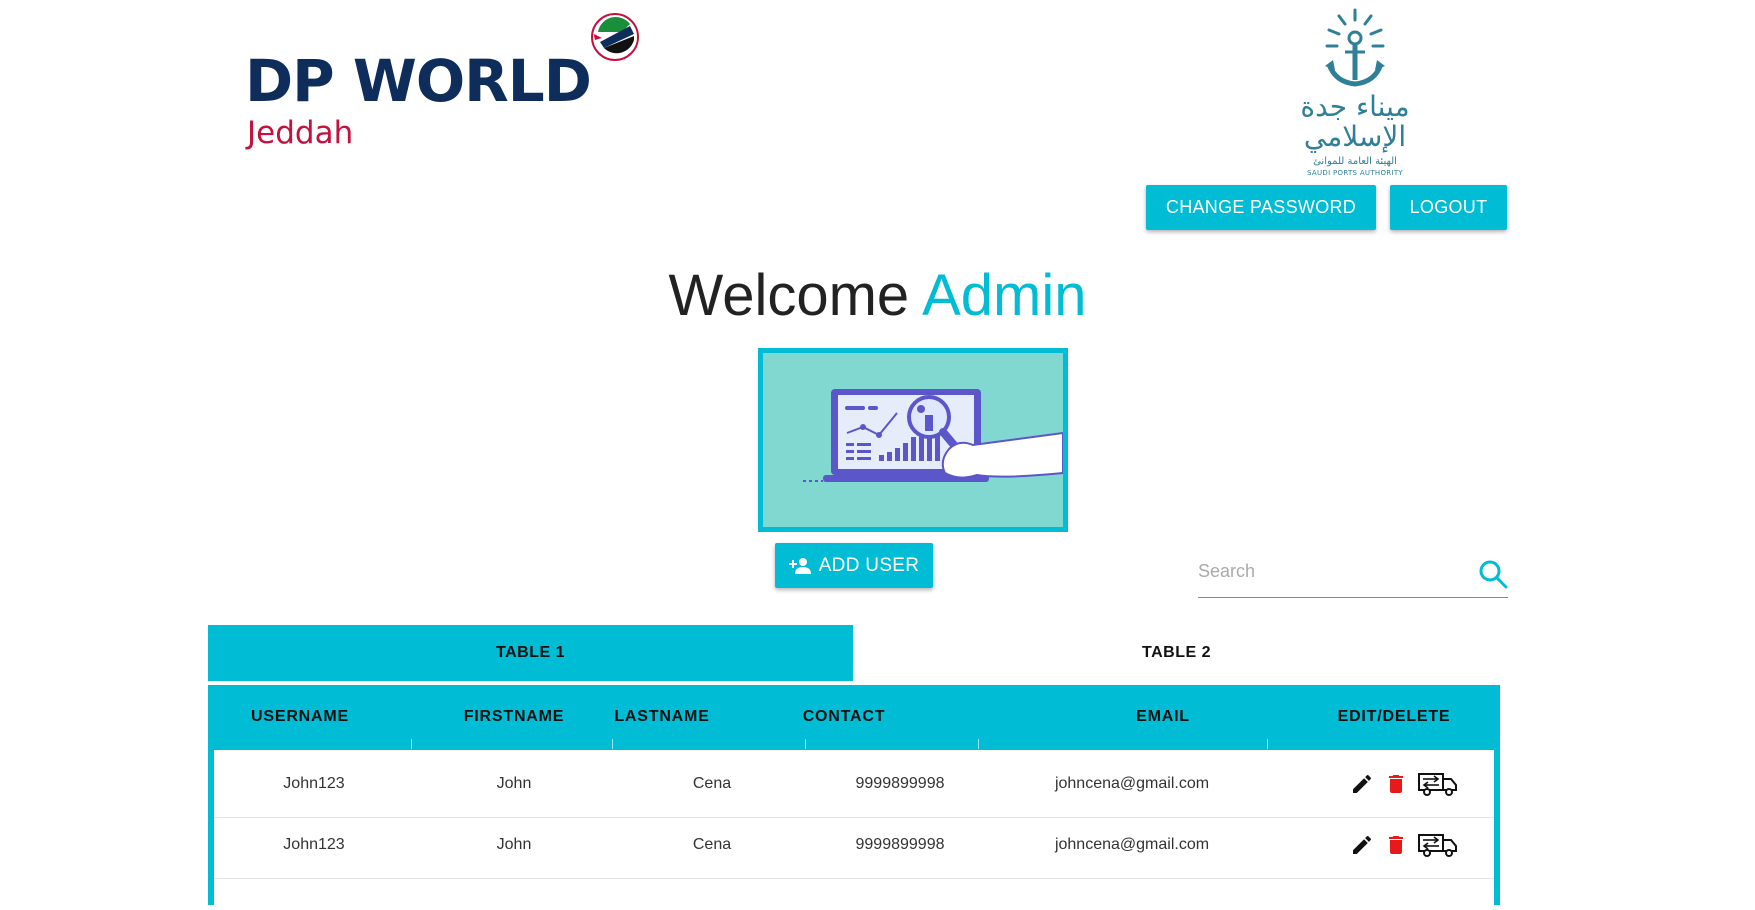 The height and width of the screenshot is (910, 1755). Describe the element at coordinates (1493, 574) in the screenshot. I see `search-icon` at that location.